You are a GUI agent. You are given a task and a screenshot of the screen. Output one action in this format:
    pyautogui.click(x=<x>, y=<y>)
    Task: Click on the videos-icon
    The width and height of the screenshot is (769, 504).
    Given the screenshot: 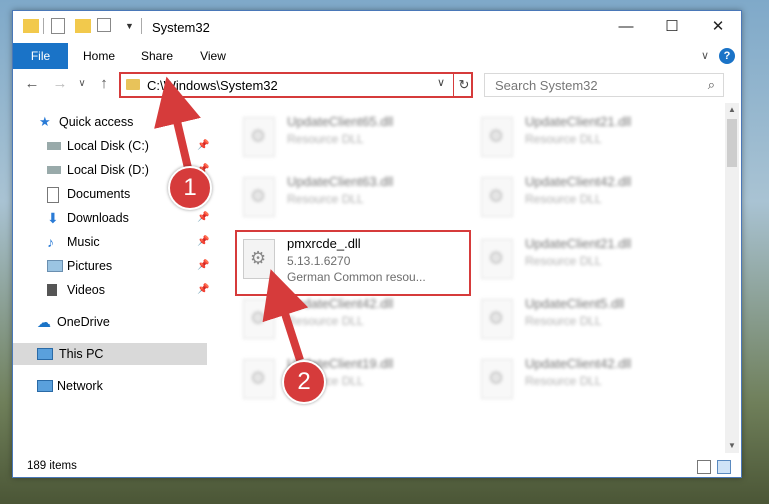 What is the action you would take?
    pyautogui.click(x=52, y=290)
    